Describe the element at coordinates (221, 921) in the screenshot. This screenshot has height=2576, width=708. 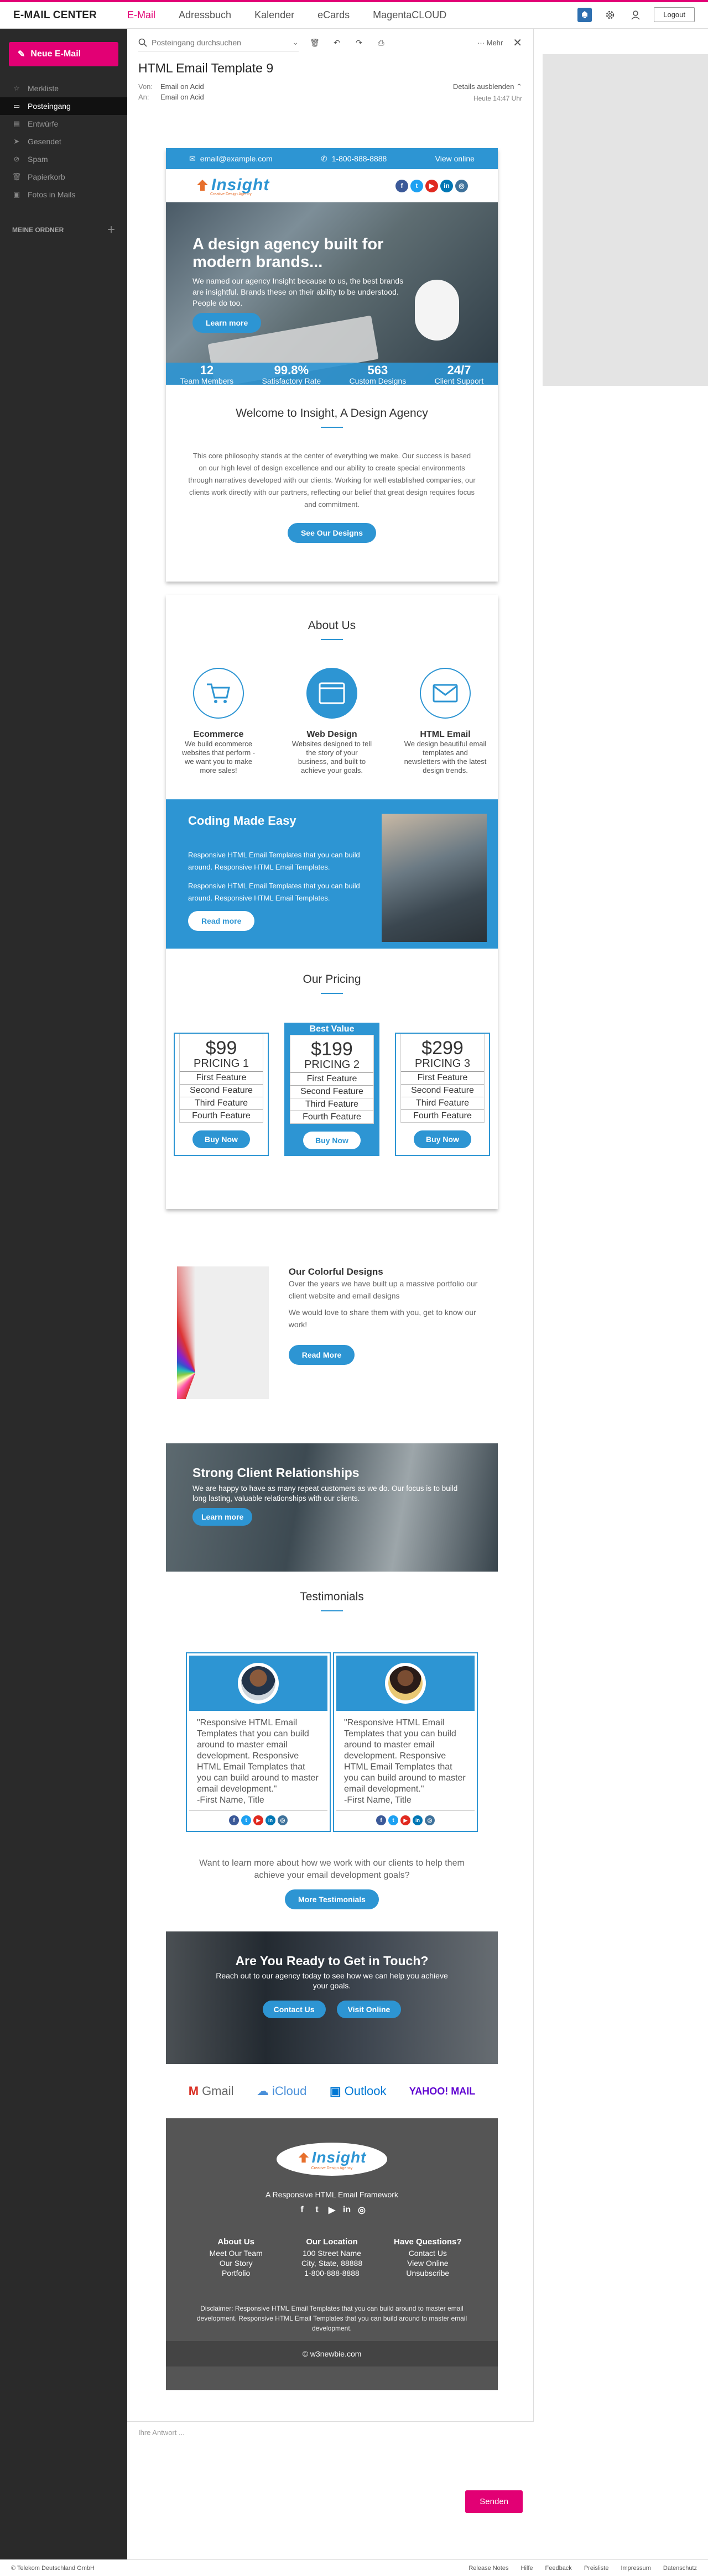
I see `coding-read-more-button: Read more` at that location.